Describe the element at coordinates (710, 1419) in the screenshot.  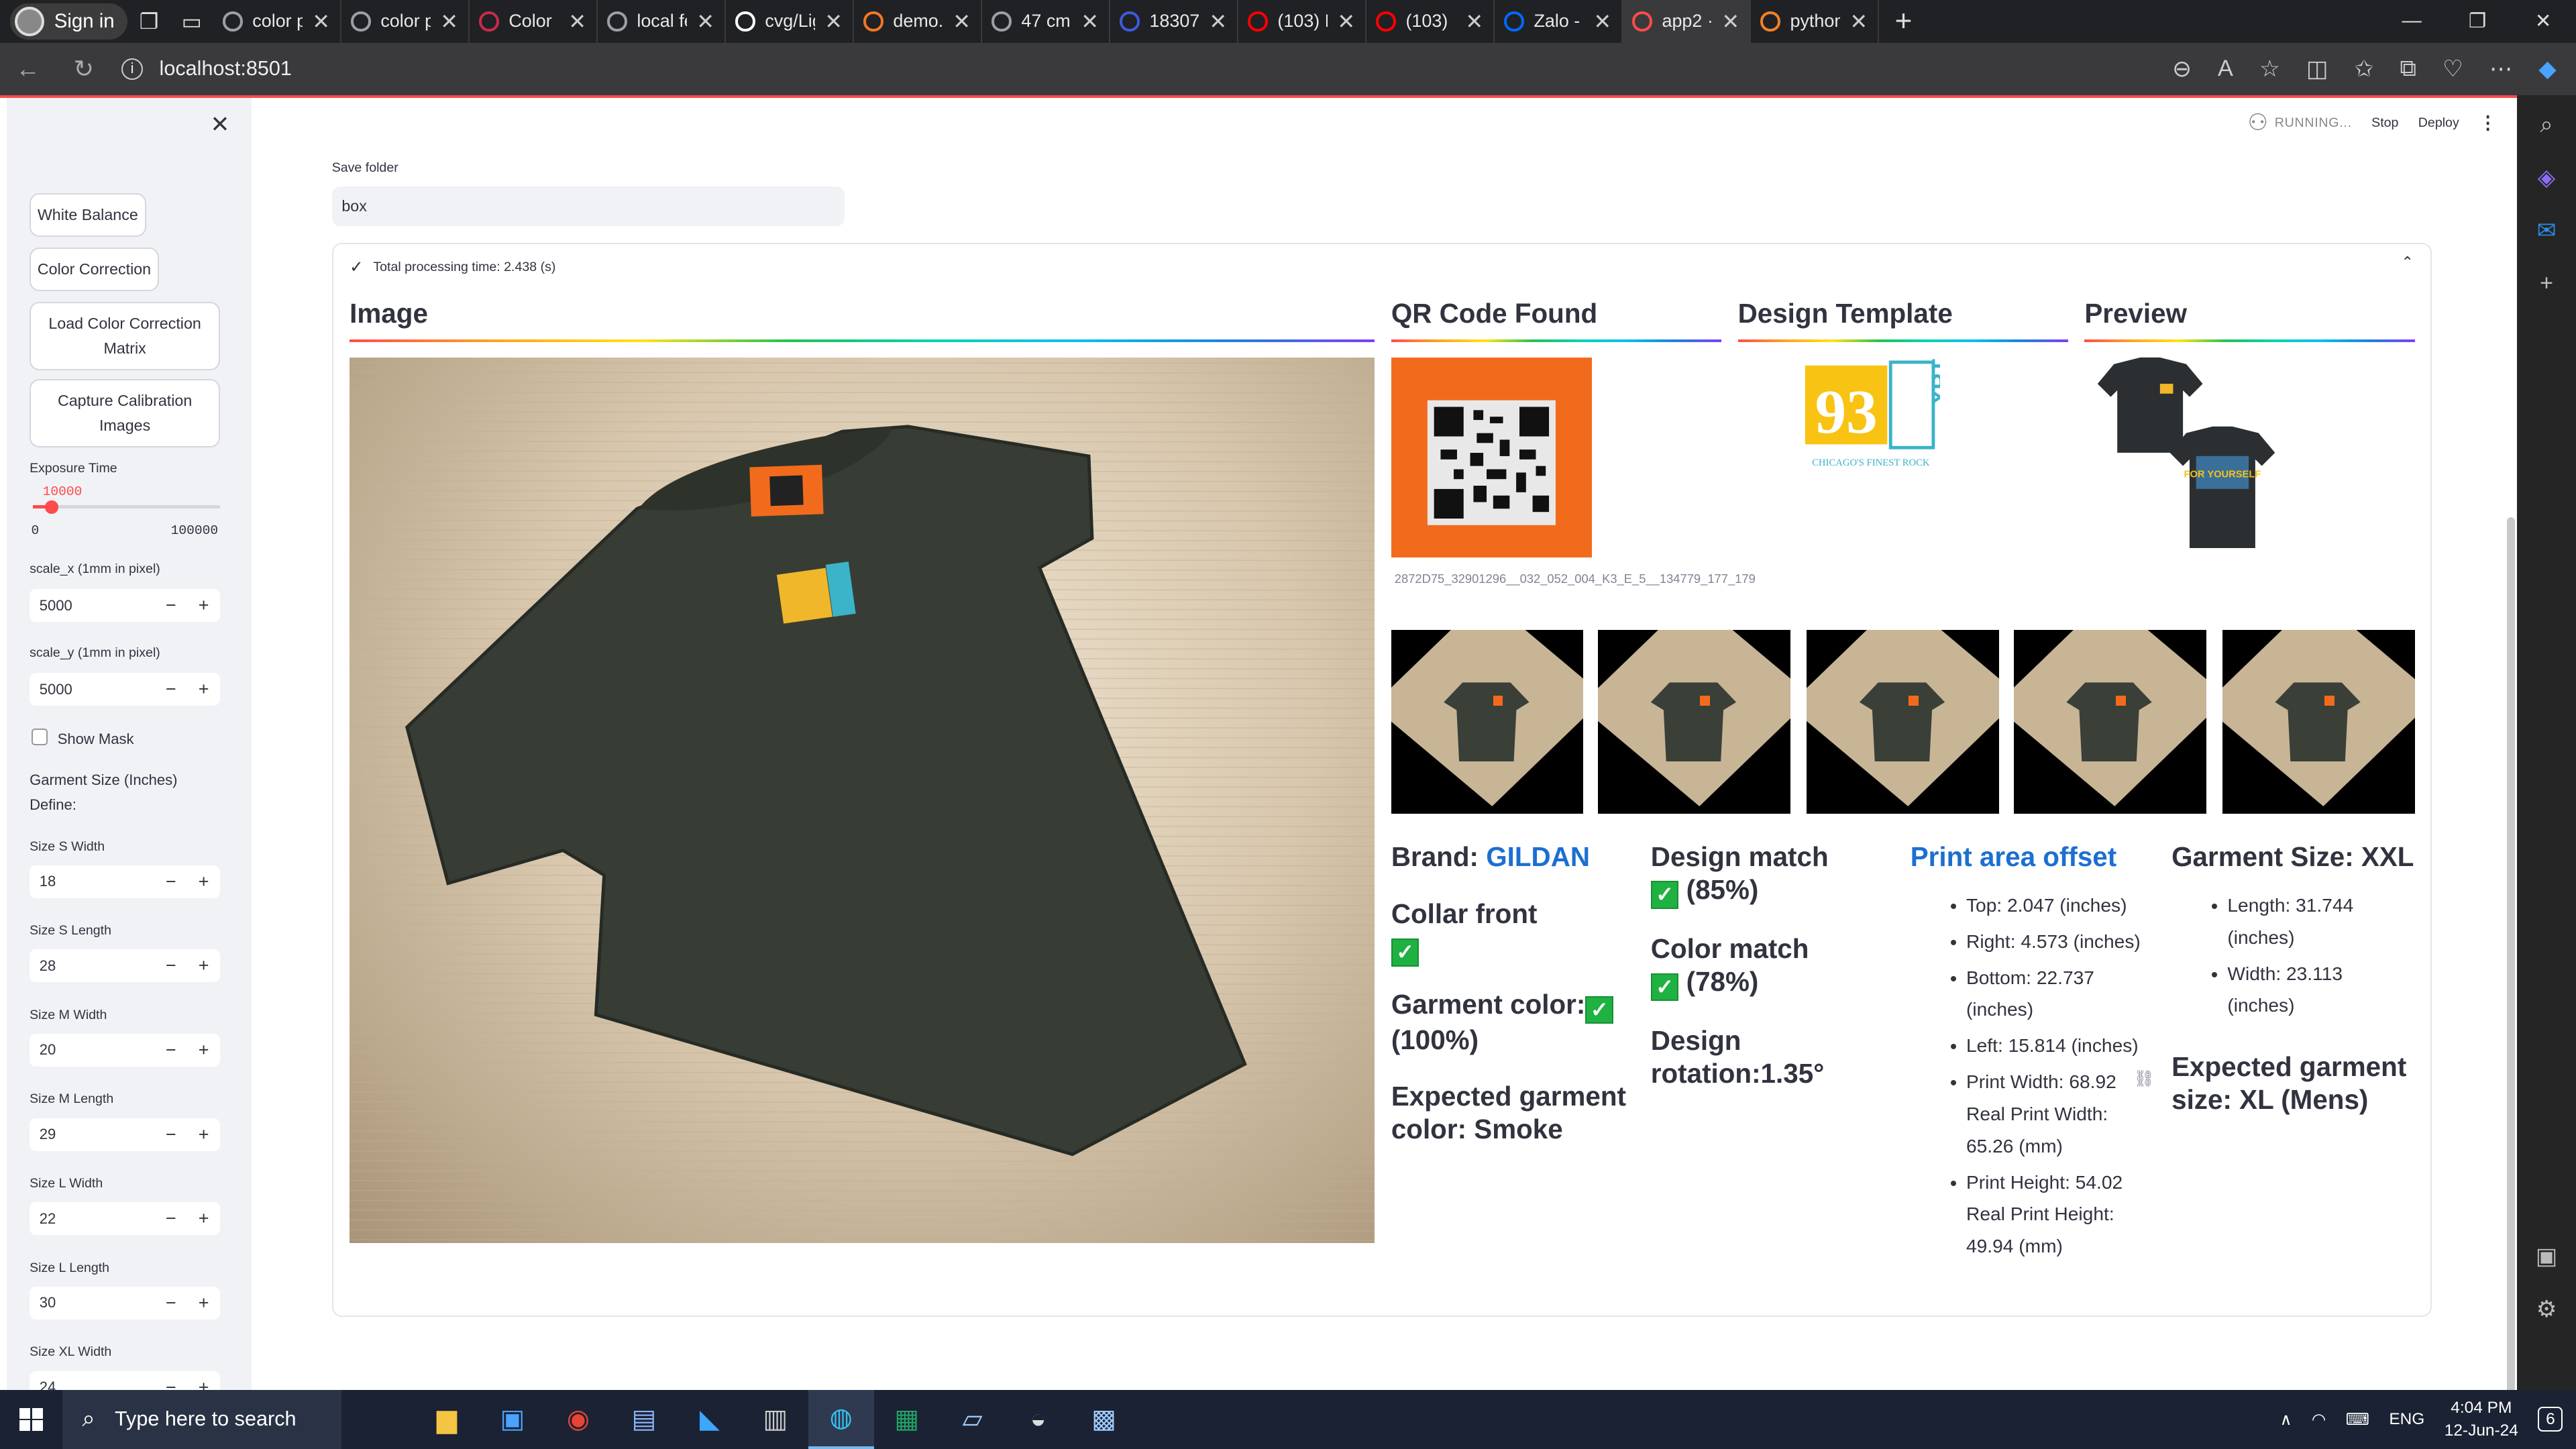
I see `vscode-icon: ◣` at that location.